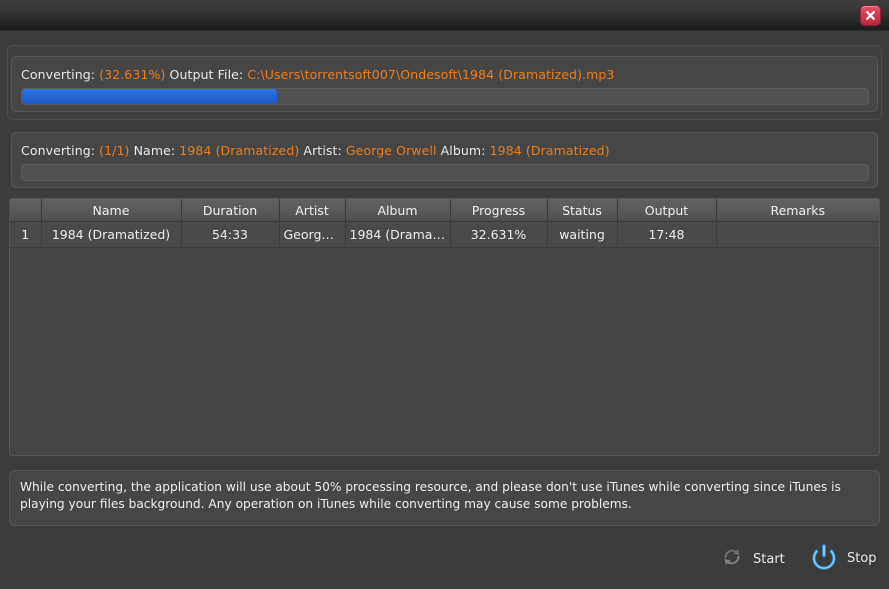 Image resolution: width=889 pixels, height=589 pixels. Describe the element at coordinates (732, 559) in the screenshot. I see `refresh-arrows-icon` at that location.